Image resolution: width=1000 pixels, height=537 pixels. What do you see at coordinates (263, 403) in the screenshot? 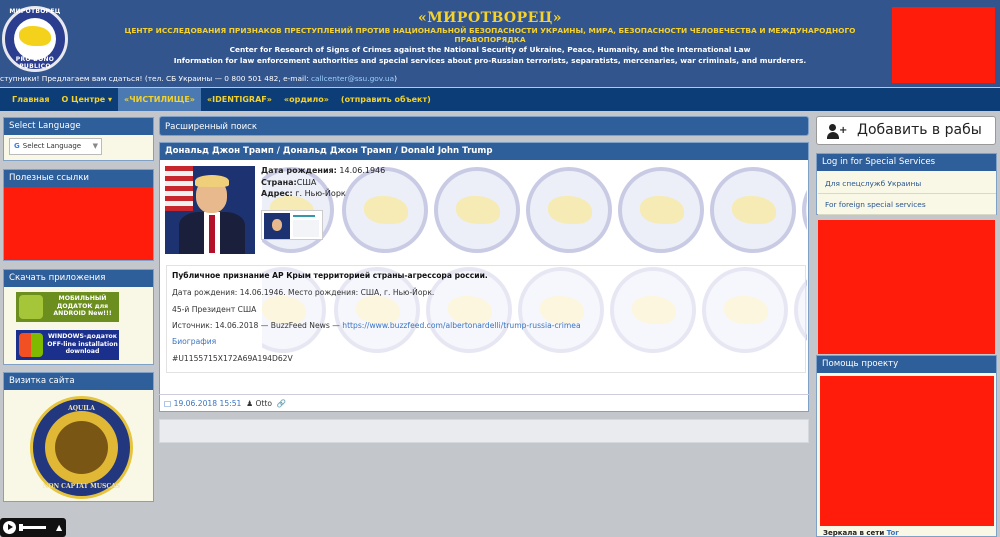
I see `post-author: Otto` at bounding box center [263, 403].